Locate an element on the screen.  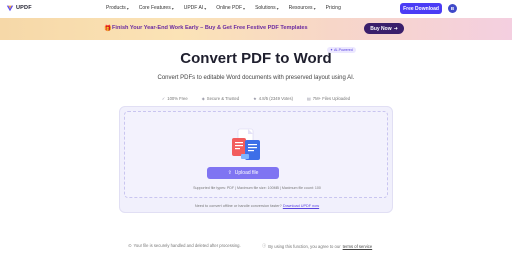
buy-now-button: Buy Now ➜ is located at coordinates (384, 28).